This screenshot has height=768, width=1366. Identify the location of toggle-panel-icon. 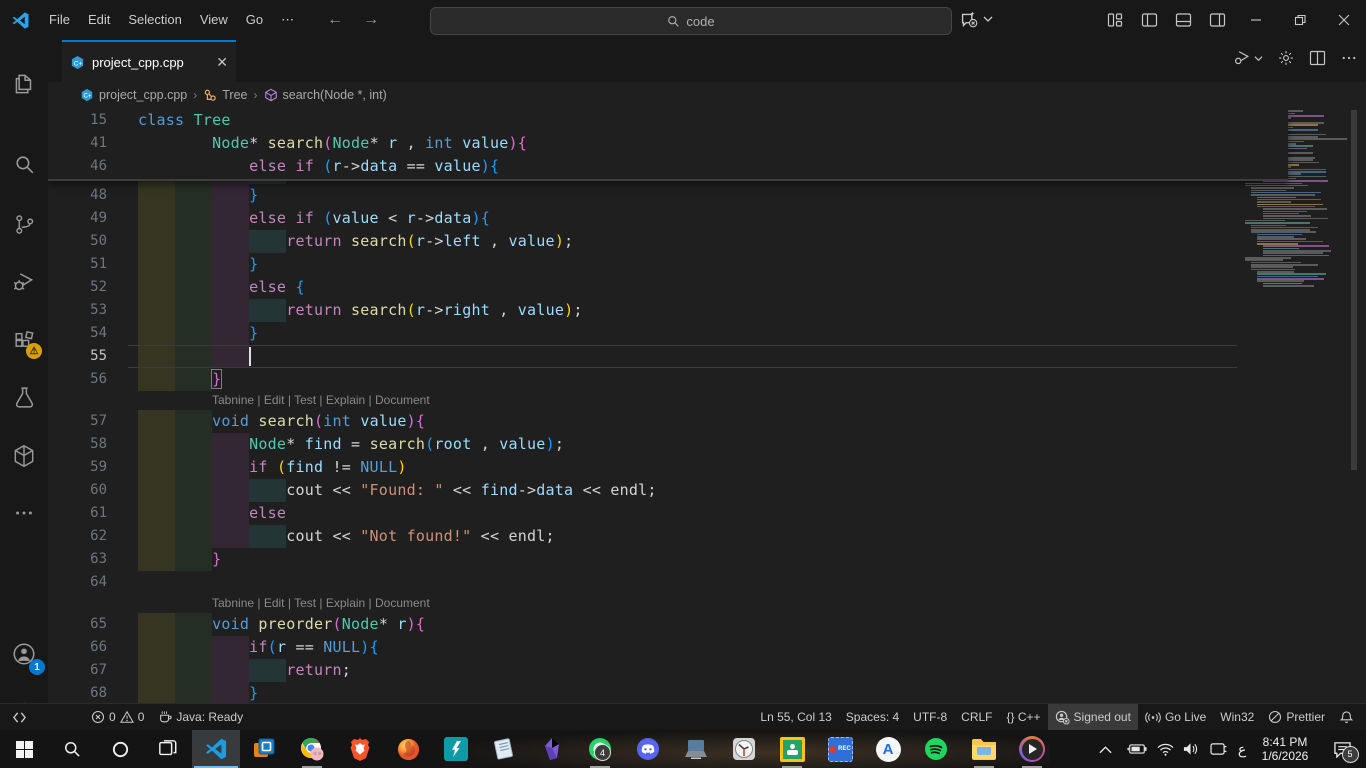
(1183, 20).